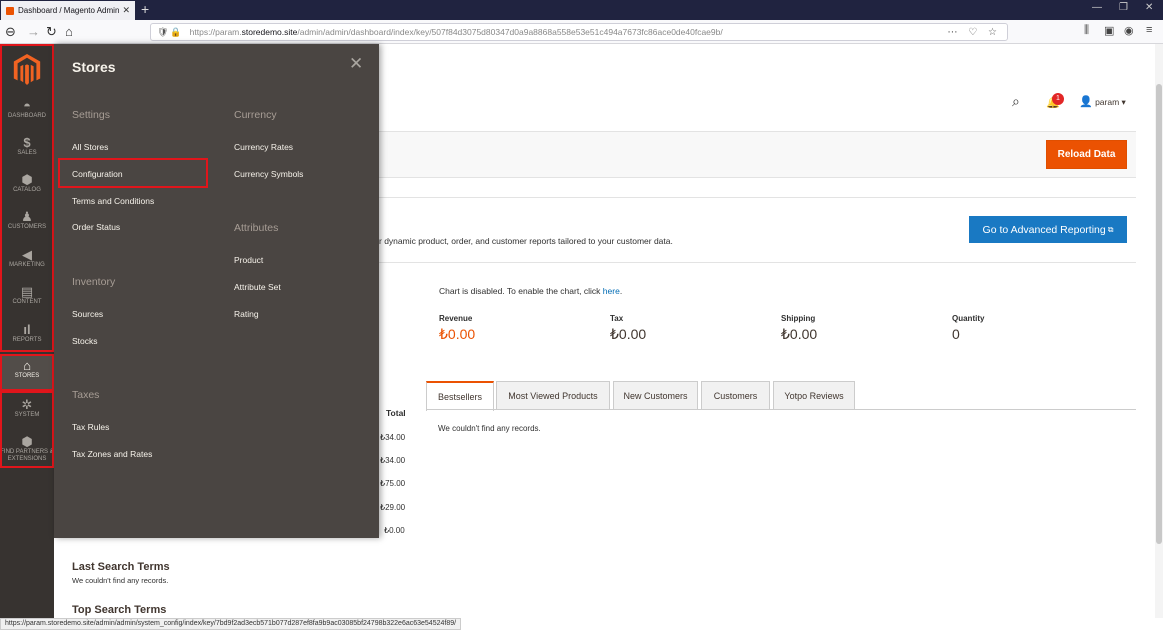  I want to click on metric-tax: Tax ₺0.00, so click(628, 328).